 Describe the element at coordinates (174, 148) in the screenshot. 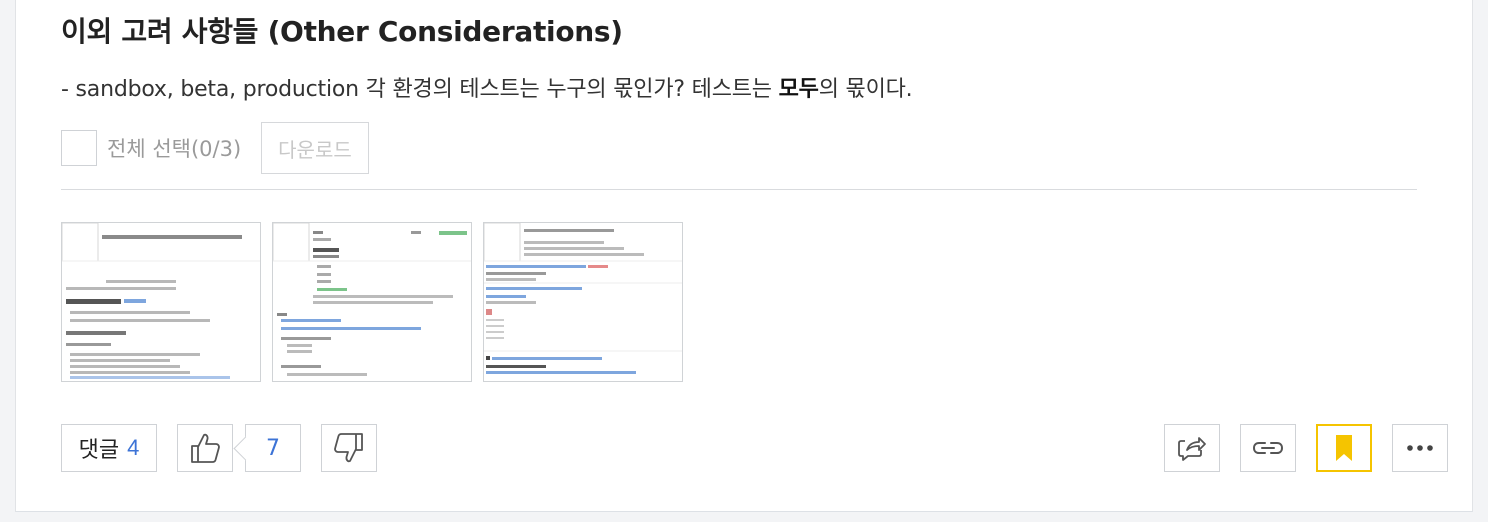

I see `select-all-label: 전체 선택(0/3)` at that location.